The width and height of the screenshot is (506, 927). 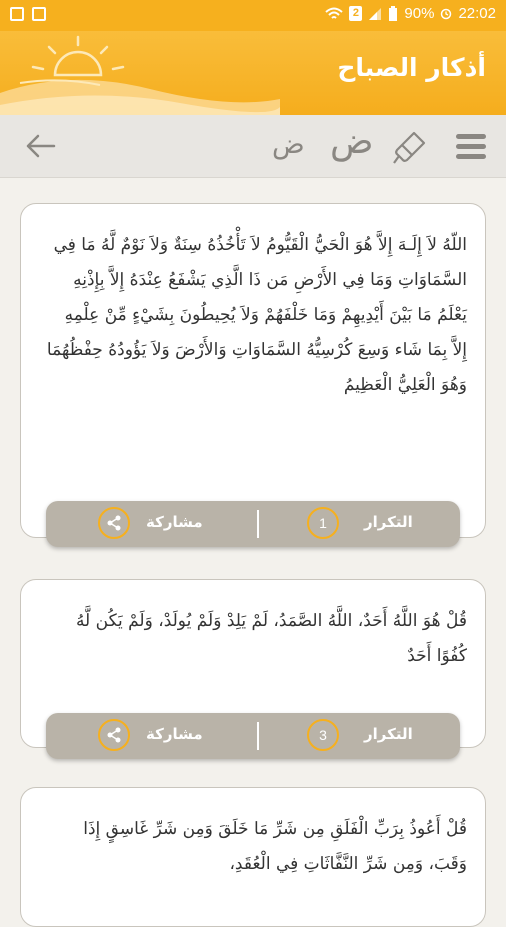 What do you see at coordinates (393, 13) in the screenshot?
I see `battery-icon` at bounding box center [393, 13].